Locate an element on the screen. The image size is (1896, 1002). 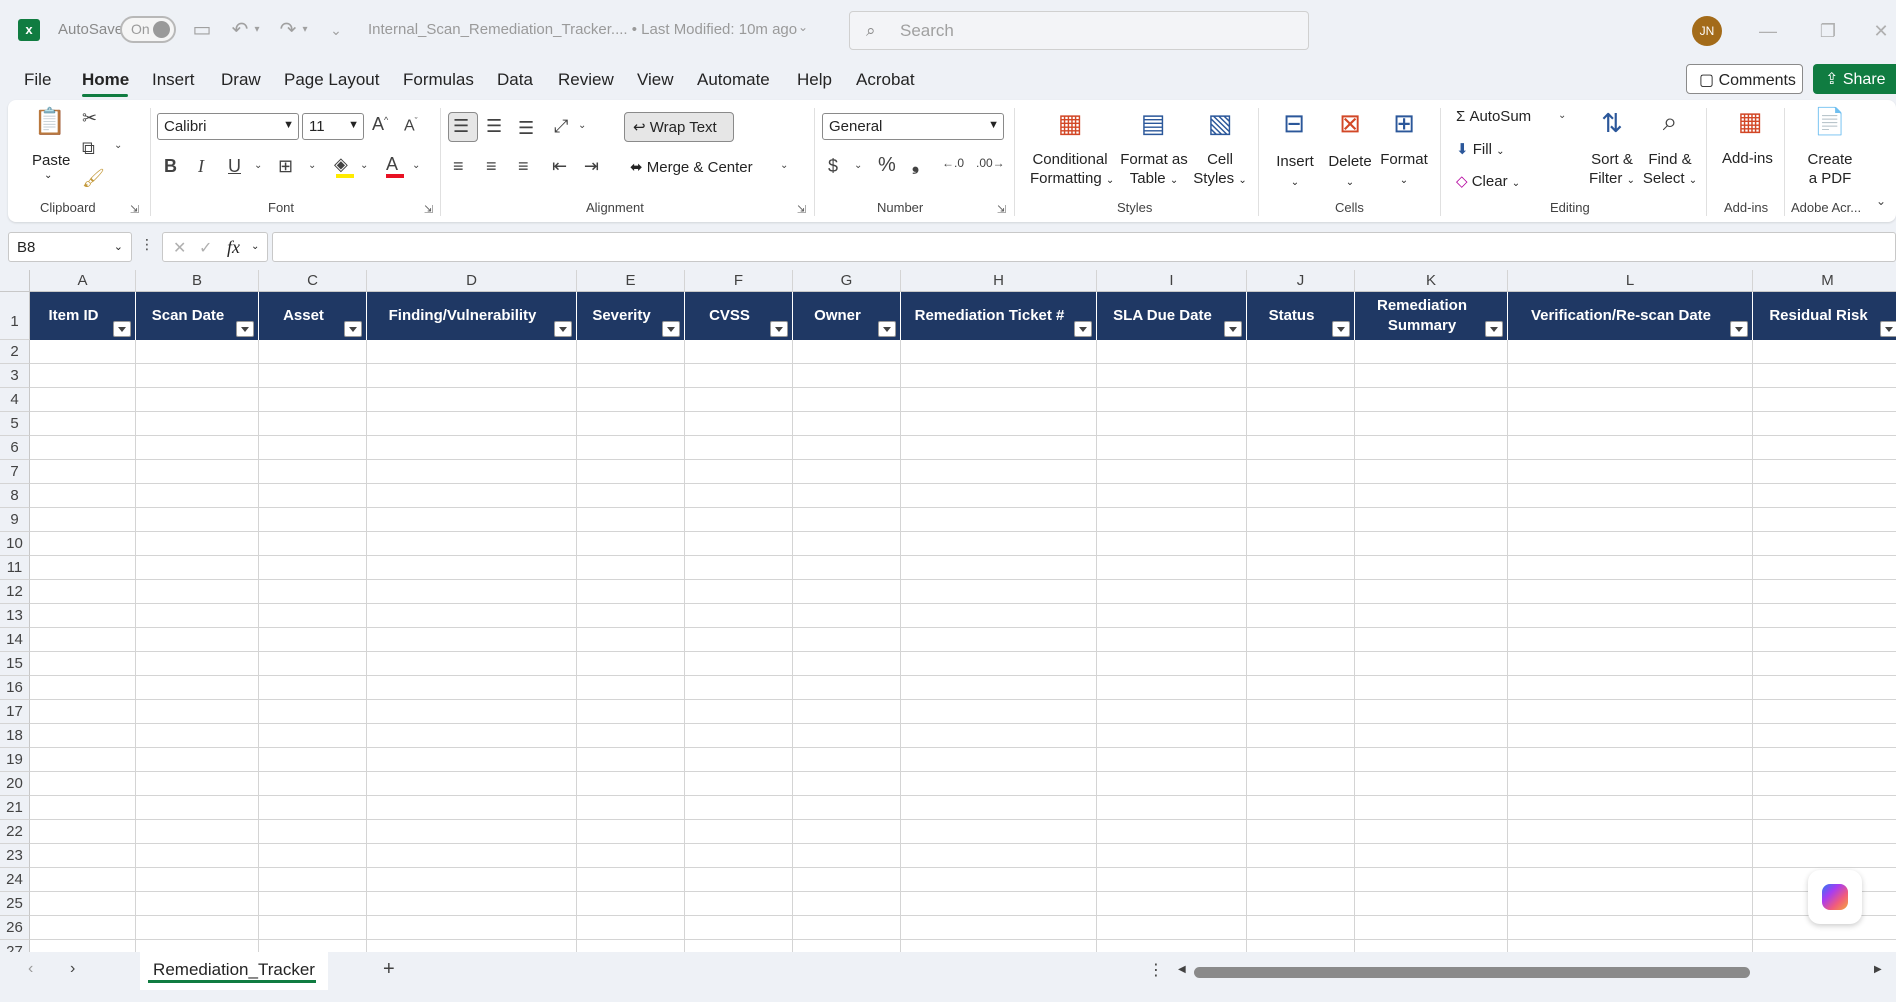
cell-b25 is located at coordinates (197, 904).